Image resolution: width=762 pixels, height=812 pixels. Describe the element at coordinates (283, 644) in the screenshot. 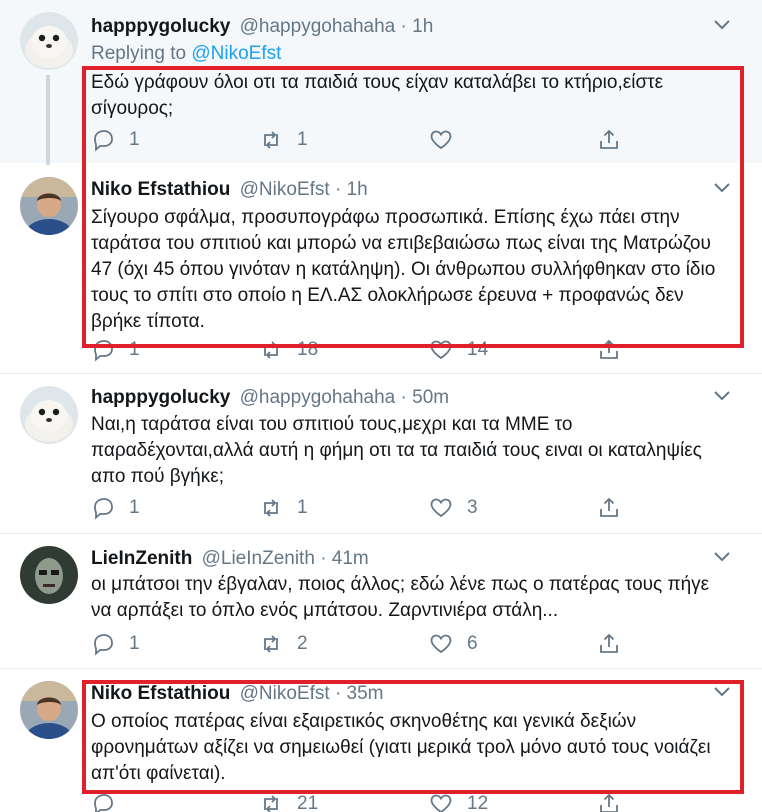

I see `retweet-button: 2` at that location.